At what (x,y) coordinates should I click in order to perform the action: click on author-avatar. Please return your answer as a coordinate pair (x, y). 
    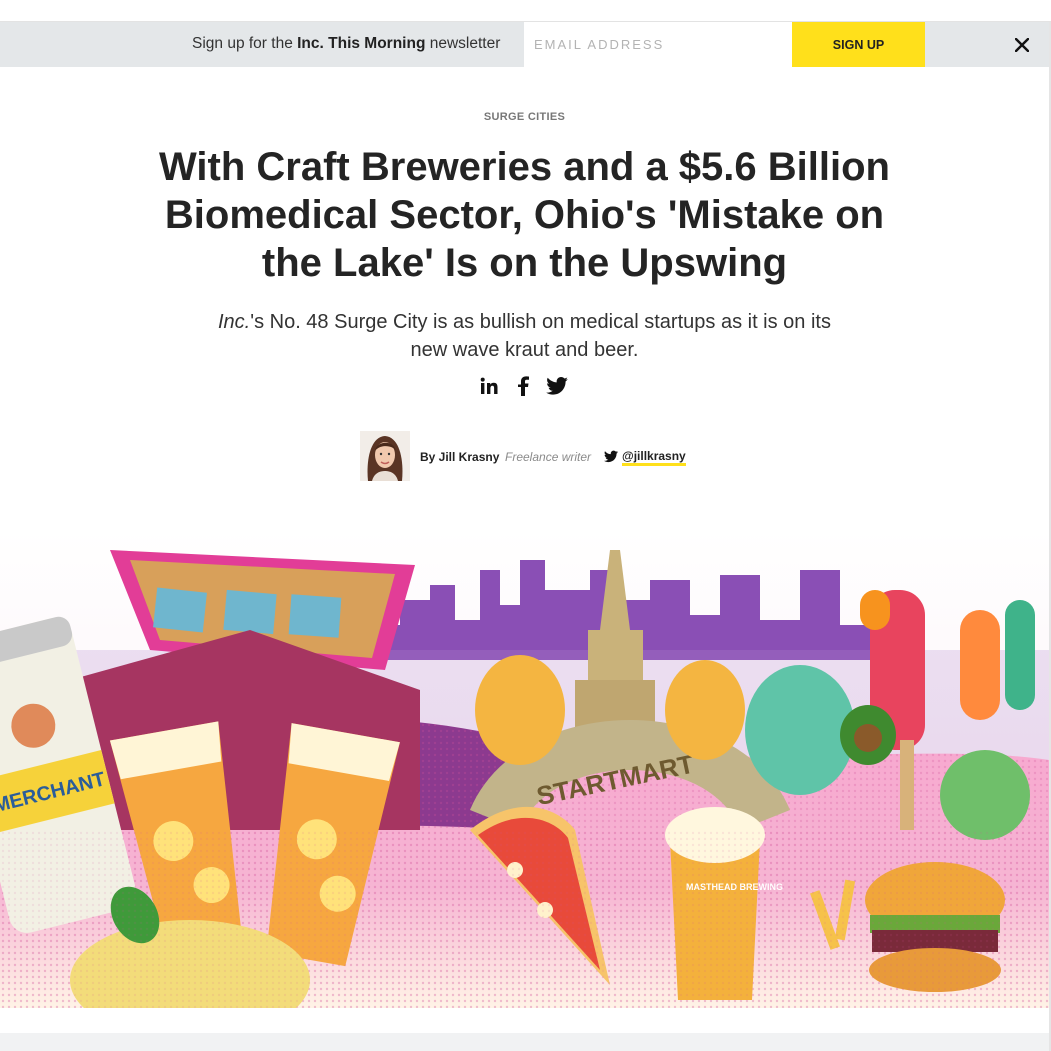
    Looking at the image, I should click on (385, 456).